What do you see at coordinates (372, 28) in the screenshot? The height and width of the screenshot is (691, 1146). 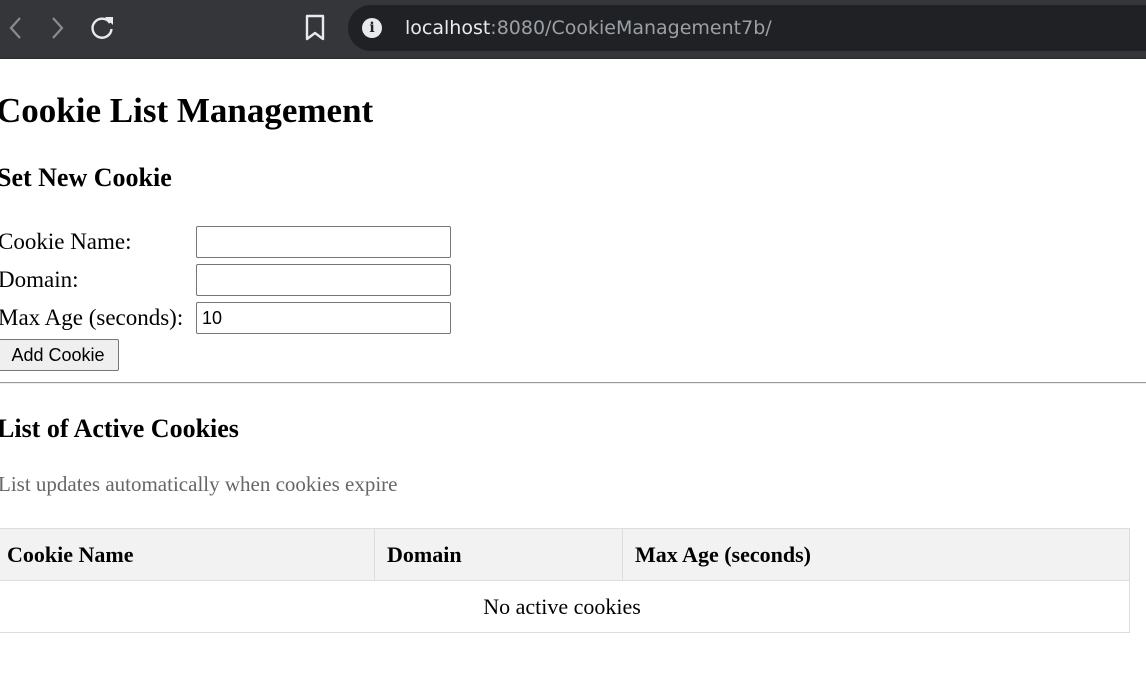 I see `info-icon: i` at bounding box center [372, 28].